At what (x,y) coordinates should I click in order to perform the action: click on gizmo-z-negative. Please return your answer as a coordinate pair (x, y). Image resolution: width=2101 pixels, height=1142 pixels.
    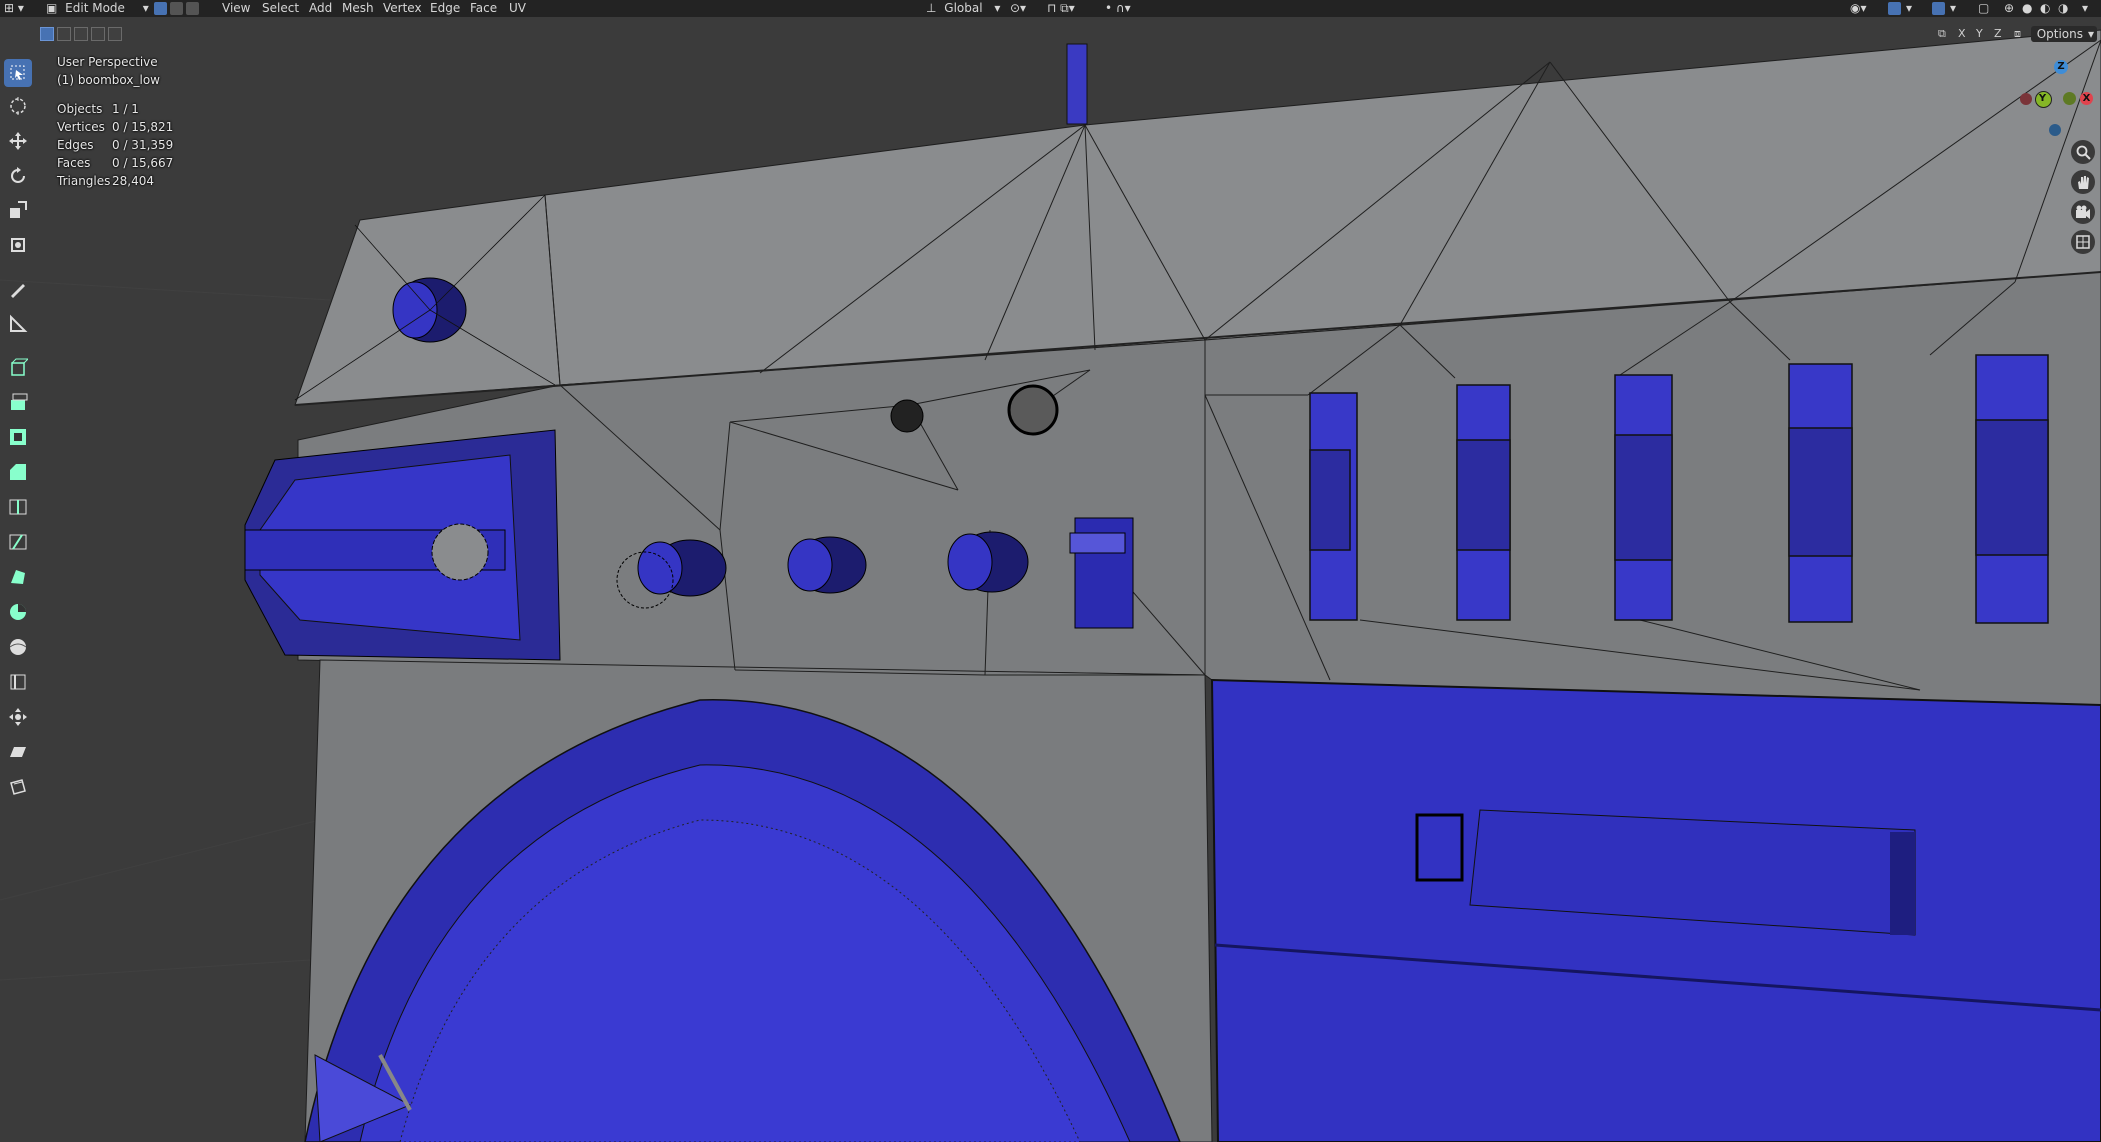
    Looking at the image, I should click on (2055, 130).